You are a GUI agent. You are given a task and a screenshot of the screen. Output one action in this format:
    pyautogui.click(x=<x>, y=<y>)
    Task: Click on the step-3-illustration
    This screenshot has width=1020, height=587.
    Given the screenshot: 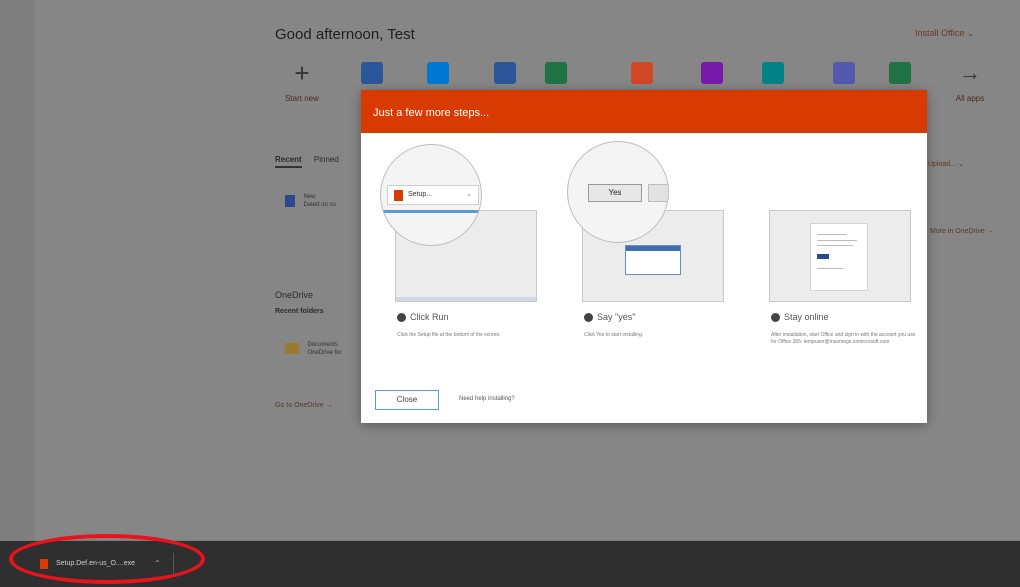 What is the action you would take?
    pyautogui.click(x=840, y=256)
    